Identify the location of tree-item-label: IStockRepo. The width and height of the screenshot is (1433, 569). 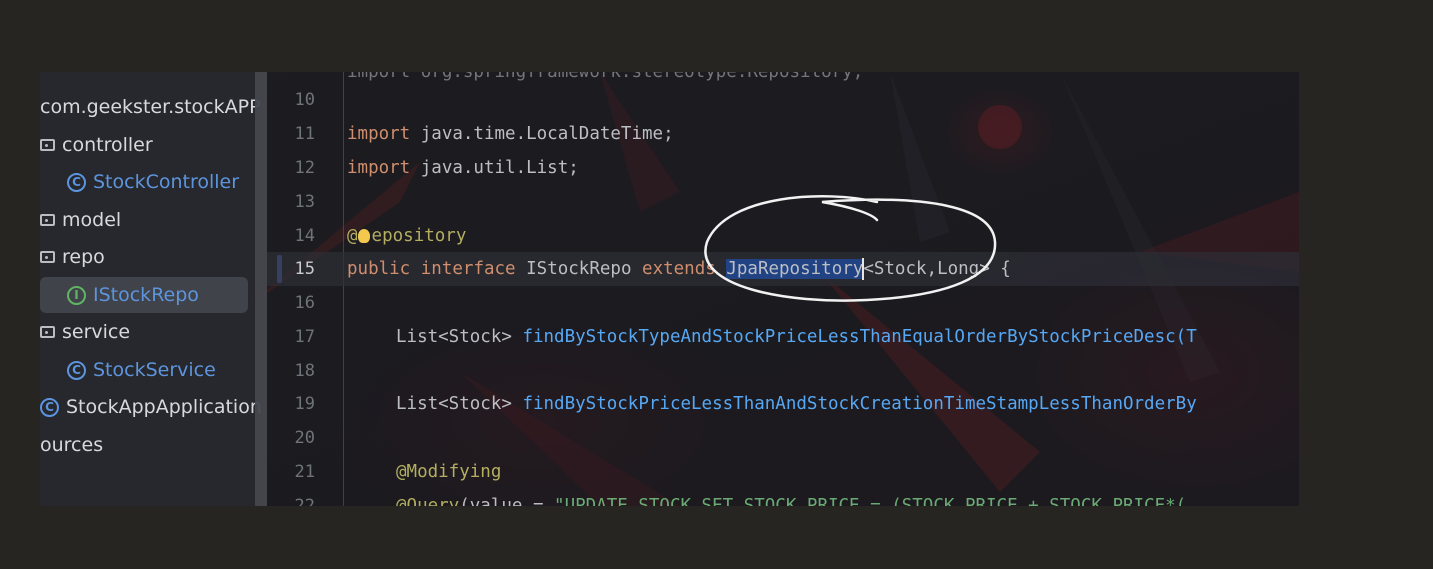
(146, 295).